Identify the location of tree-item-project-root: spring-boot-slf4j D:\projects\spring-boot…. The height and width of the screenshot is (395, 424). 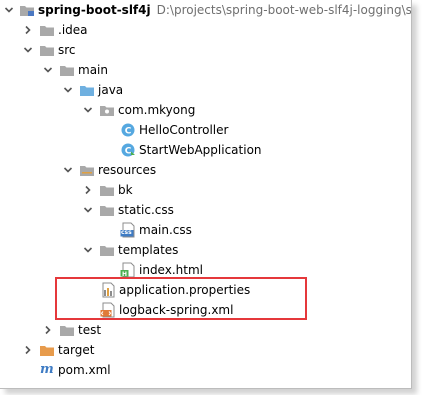
(206, 10).